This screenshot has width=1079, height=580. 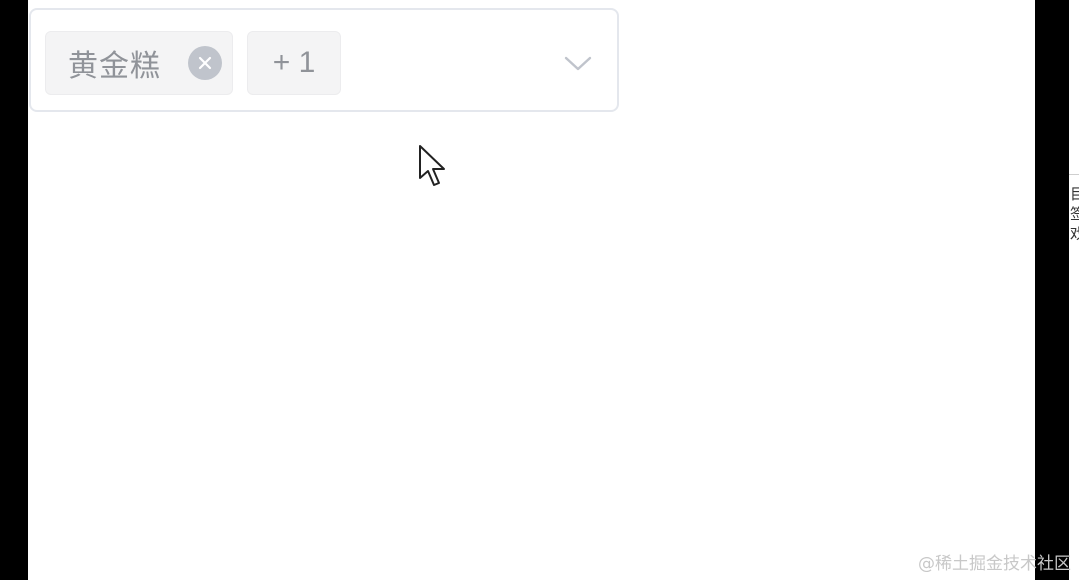 What do you see at coordinates (1074, 290) in the screenshot?
I see `adjacent-window-strip` at bounding box center [1074, 290].